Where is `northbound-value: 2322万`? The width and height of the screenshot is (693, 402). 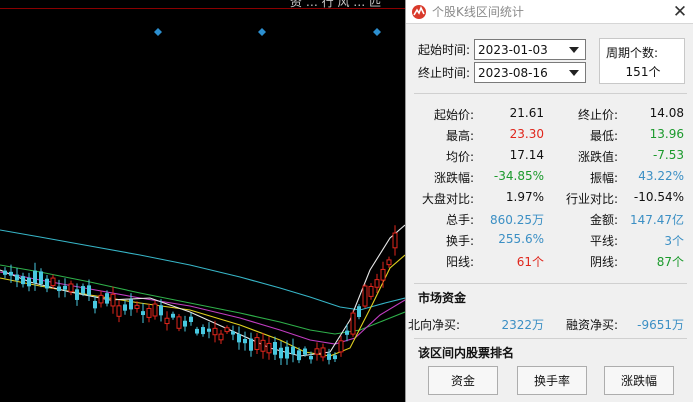 northbound-value: 2322万 is located at coordinates (522, 325).